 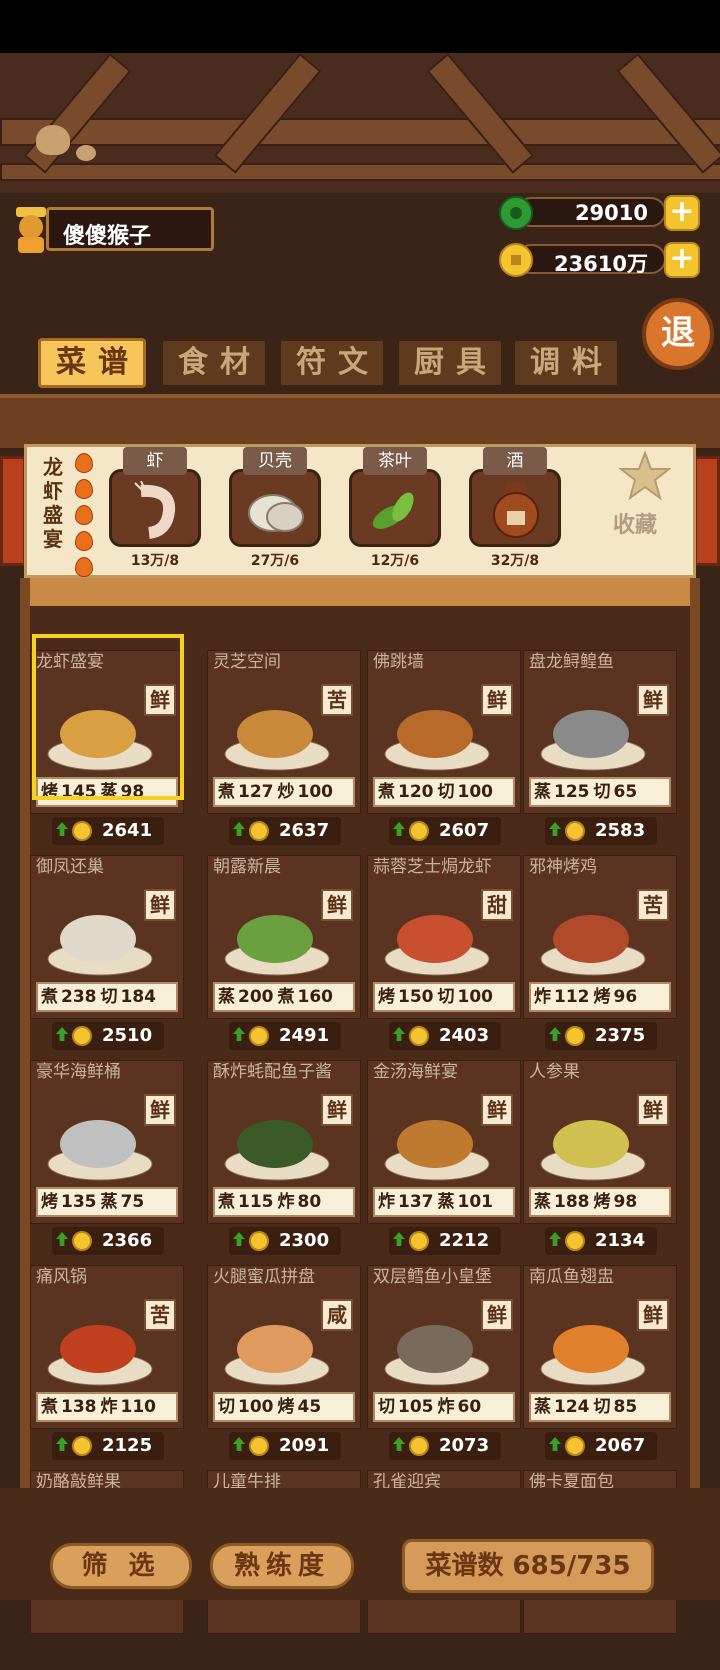 What do you see at coordinates (645, 497) in the screenshot?
I see `favorite-button: 收藏` at bounding box center [645, 497].